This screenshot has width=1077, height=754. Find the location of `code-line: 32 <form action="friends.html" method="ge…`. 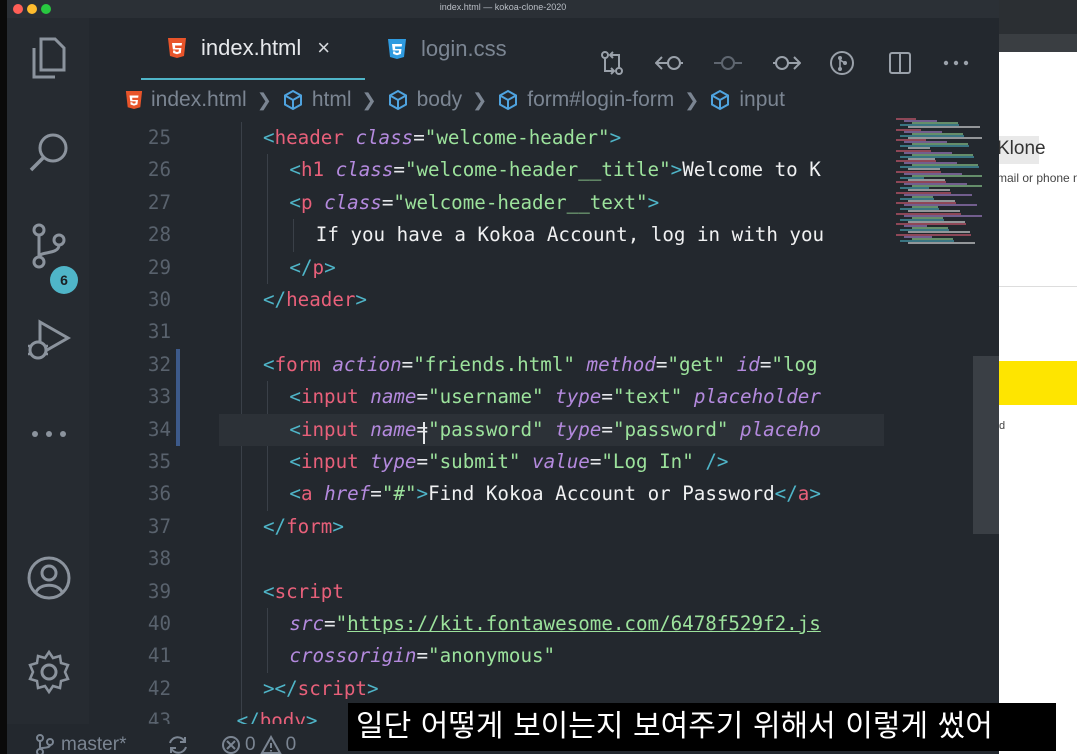

code-line: 32 <form action="friends.html" method="ge… is located at coordinates (486, 365).